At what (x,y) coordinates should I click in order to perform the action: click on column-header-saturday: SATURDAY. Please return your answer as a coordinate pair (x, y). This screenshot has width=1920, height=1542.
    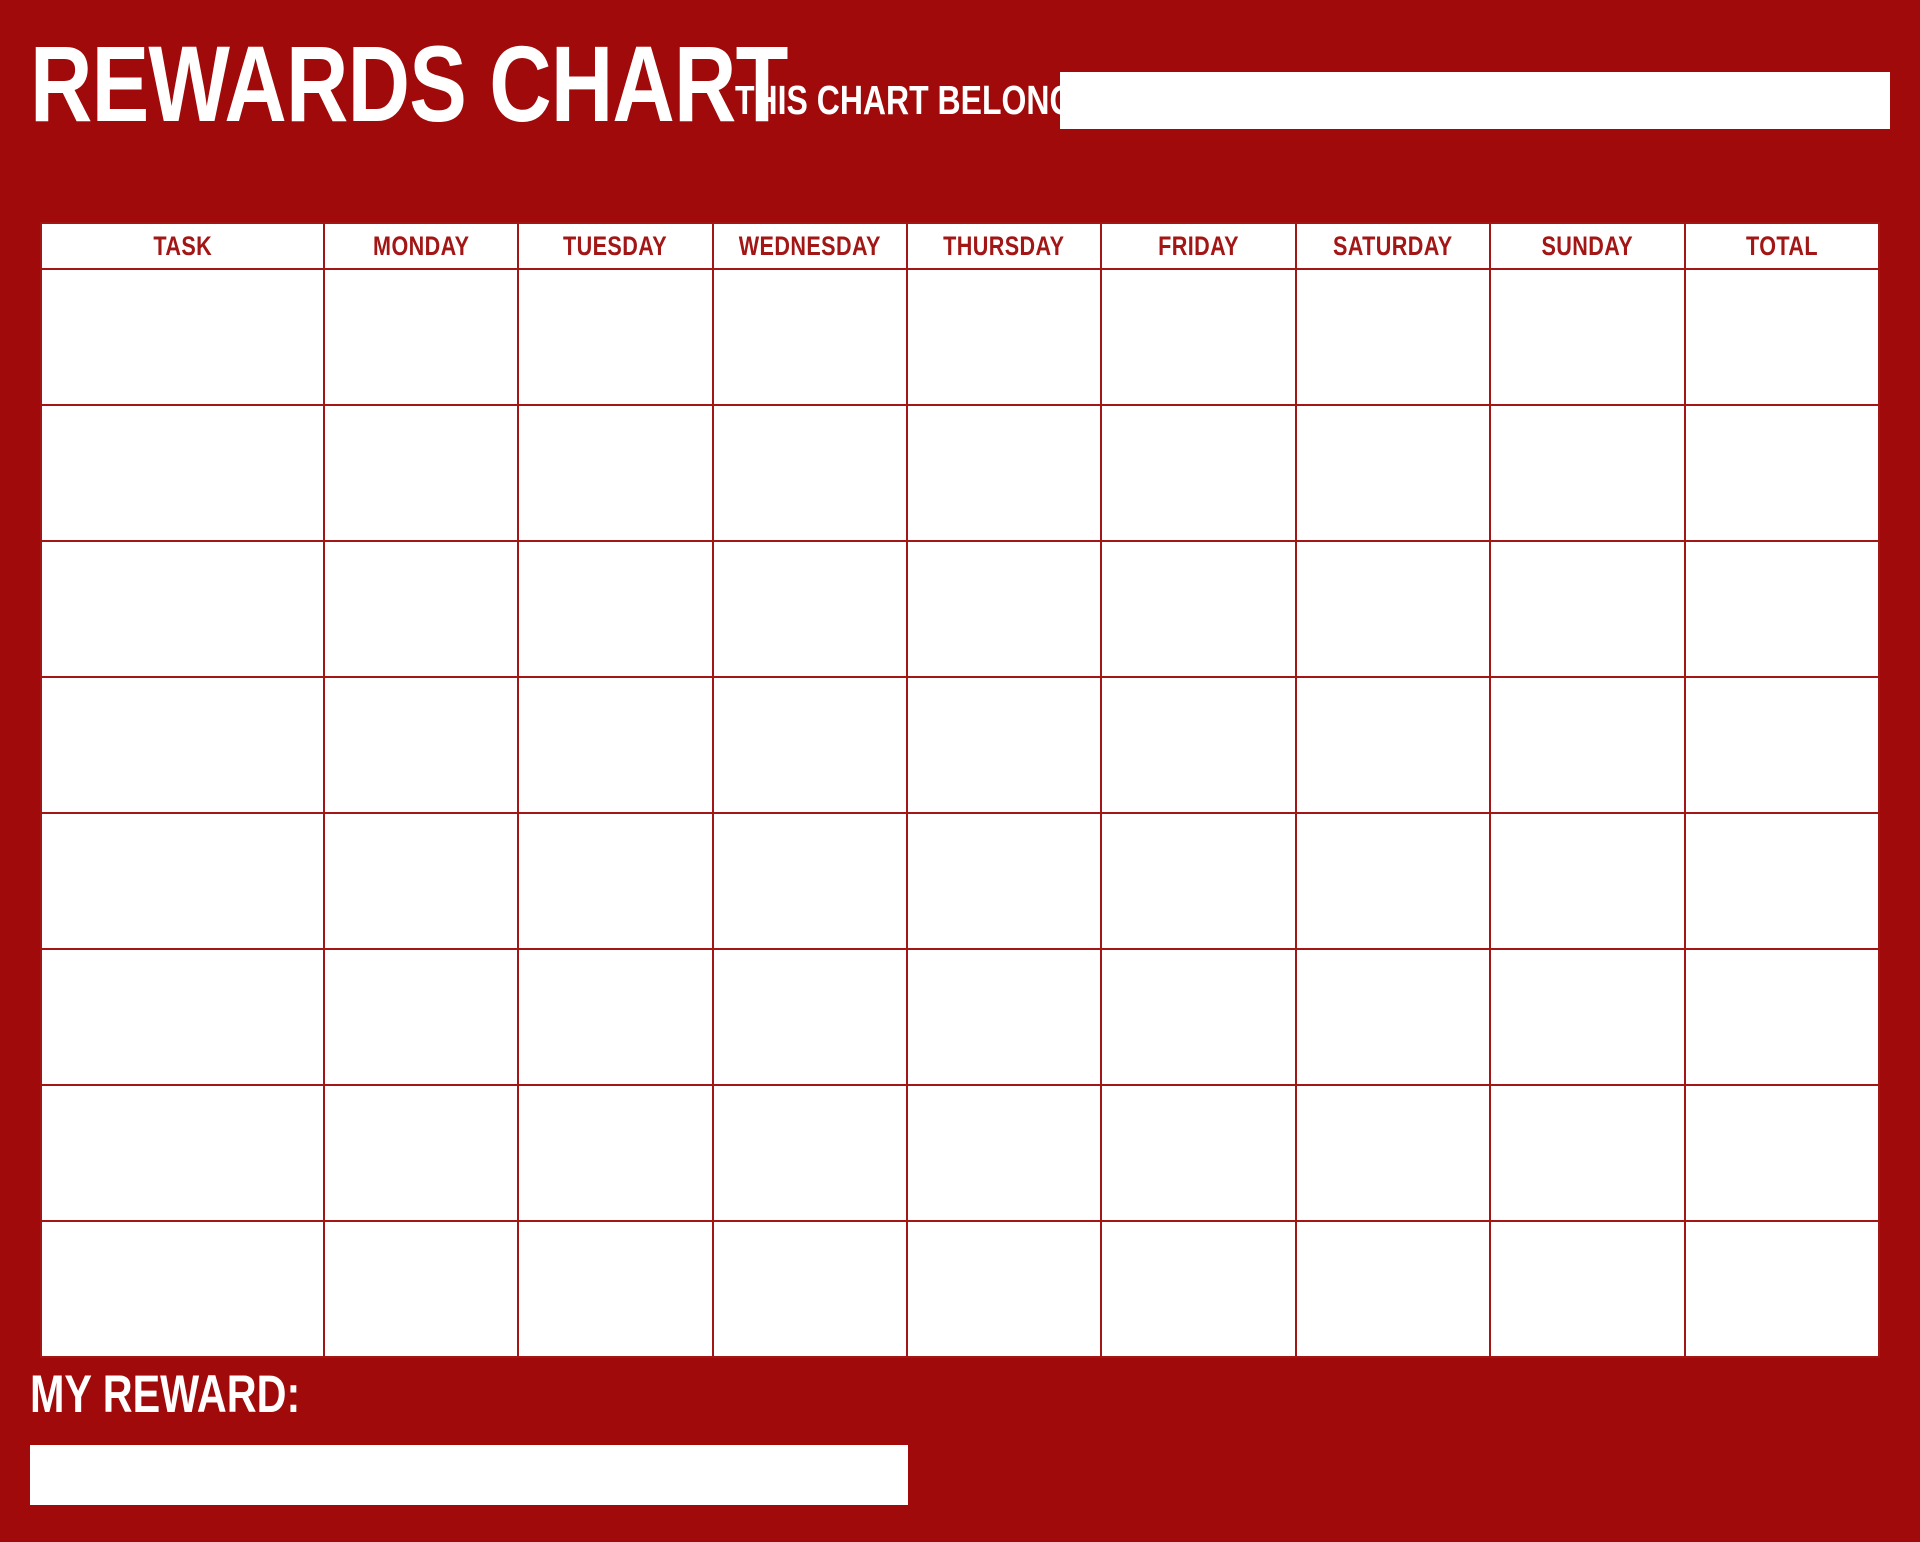
    Looking at the image, I should click on (1393, 246).